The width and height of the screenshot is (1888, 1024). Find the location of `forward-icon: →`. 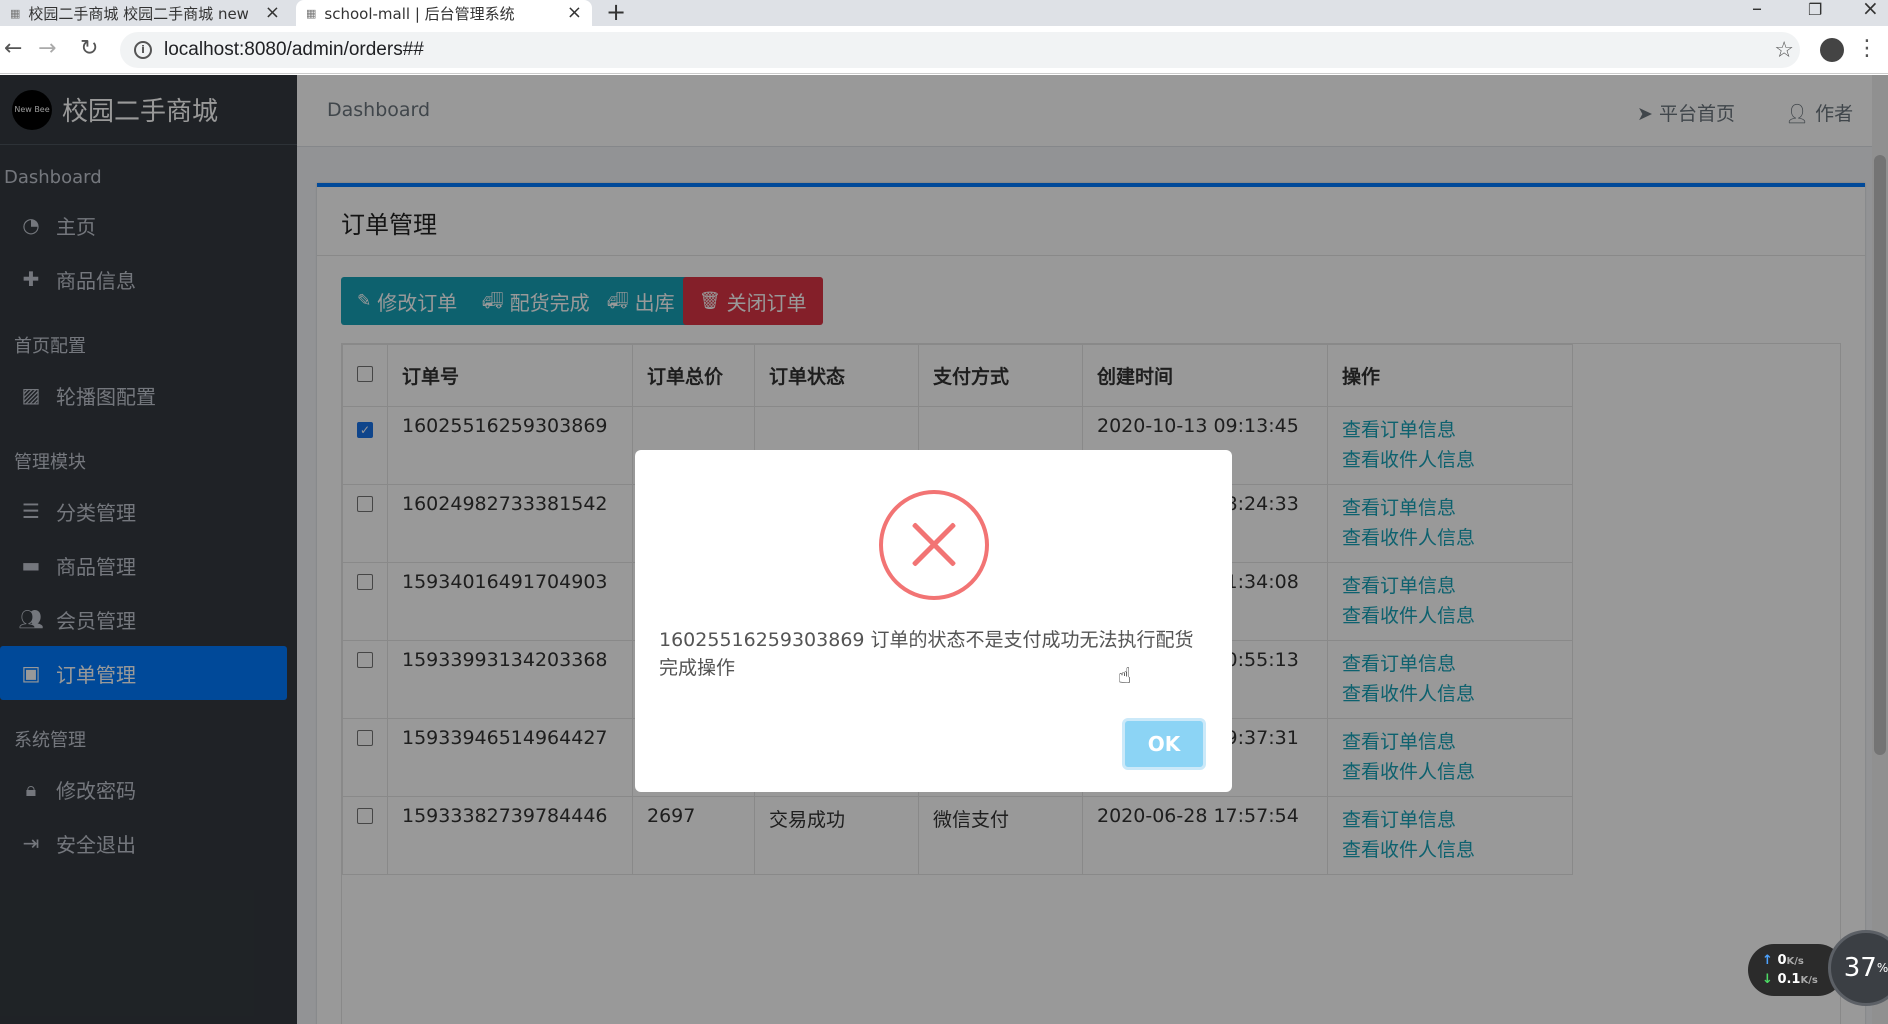

forward-icon: → is located at coordinates (47, 48).